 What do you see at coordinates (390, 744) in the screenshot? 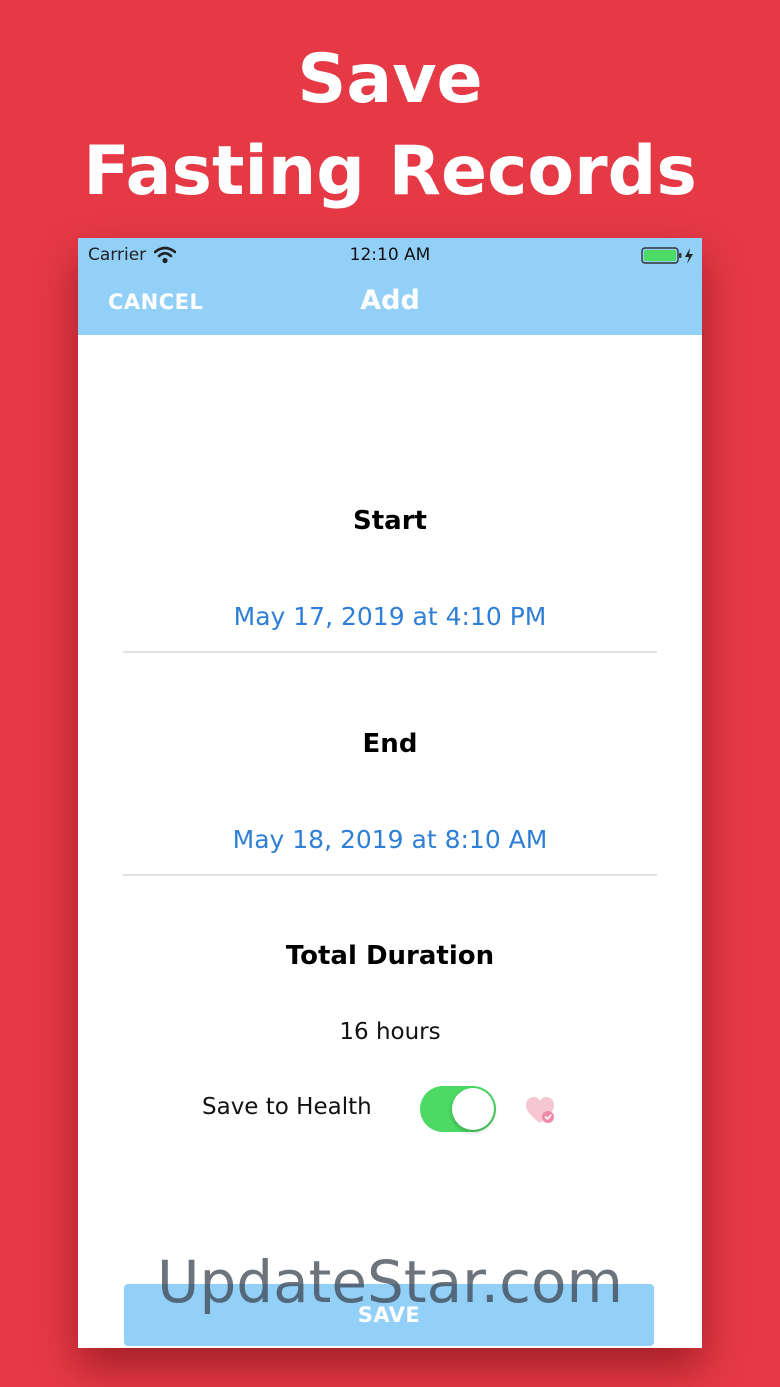
I see `end-label: End` at bounding box center [390, 744].